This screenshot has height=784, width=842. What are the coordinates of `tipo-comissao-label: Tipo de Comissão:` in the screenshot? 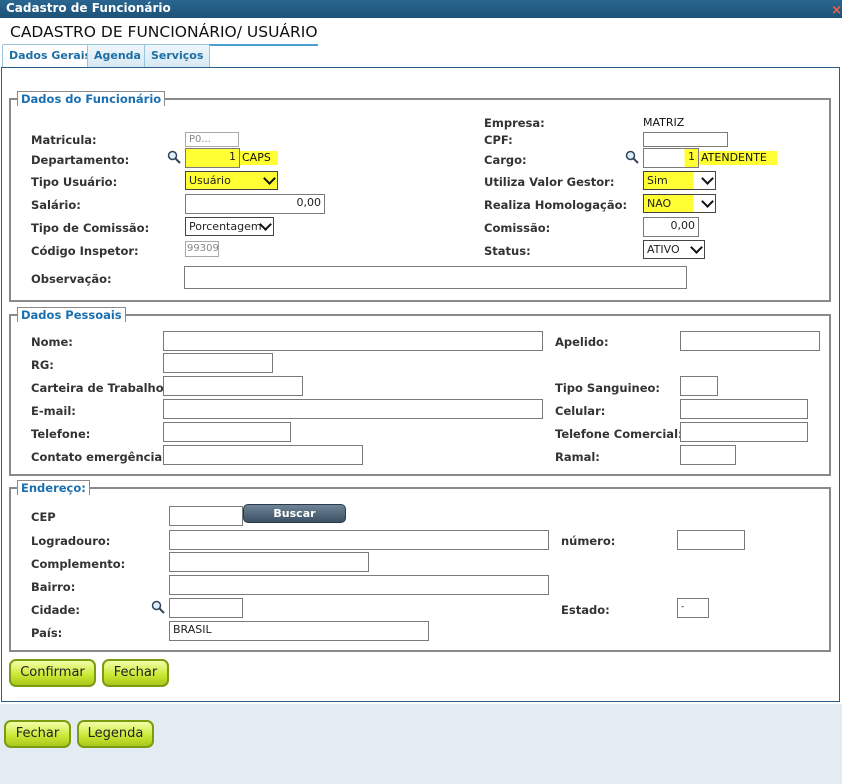 It's located at (90, 228).